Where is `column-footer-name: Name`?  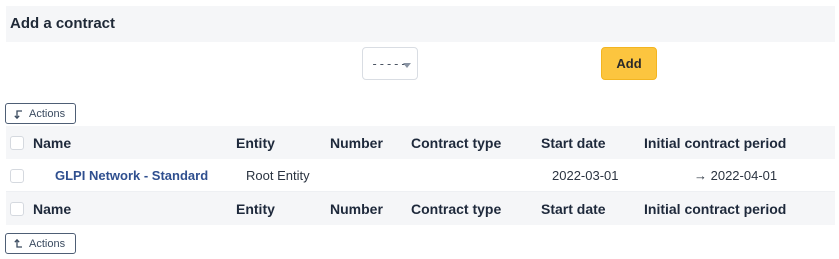
column-footer-name: Name is located at coordinates (52, 208).